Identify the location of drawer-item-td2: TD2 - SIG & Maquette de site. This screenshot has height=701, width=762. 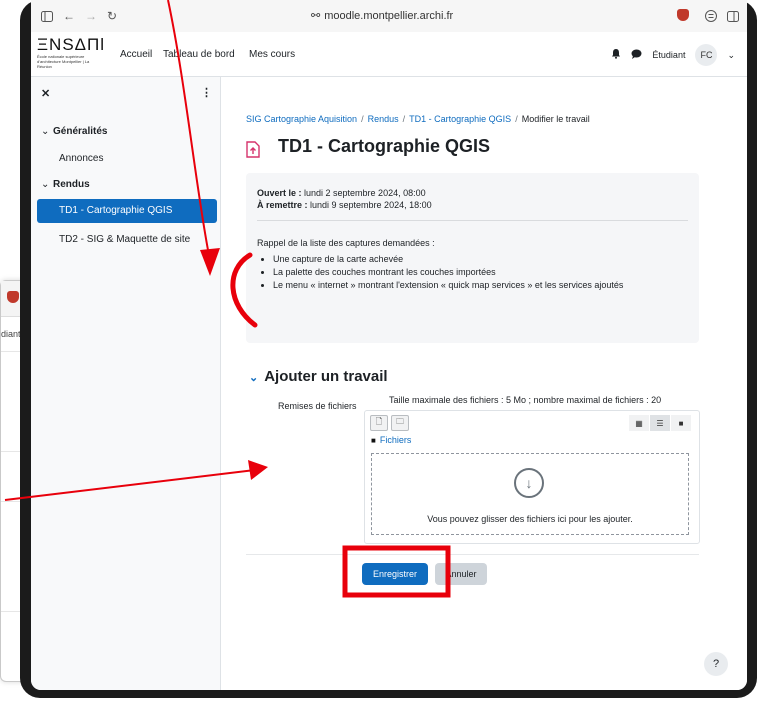
(127, 240).